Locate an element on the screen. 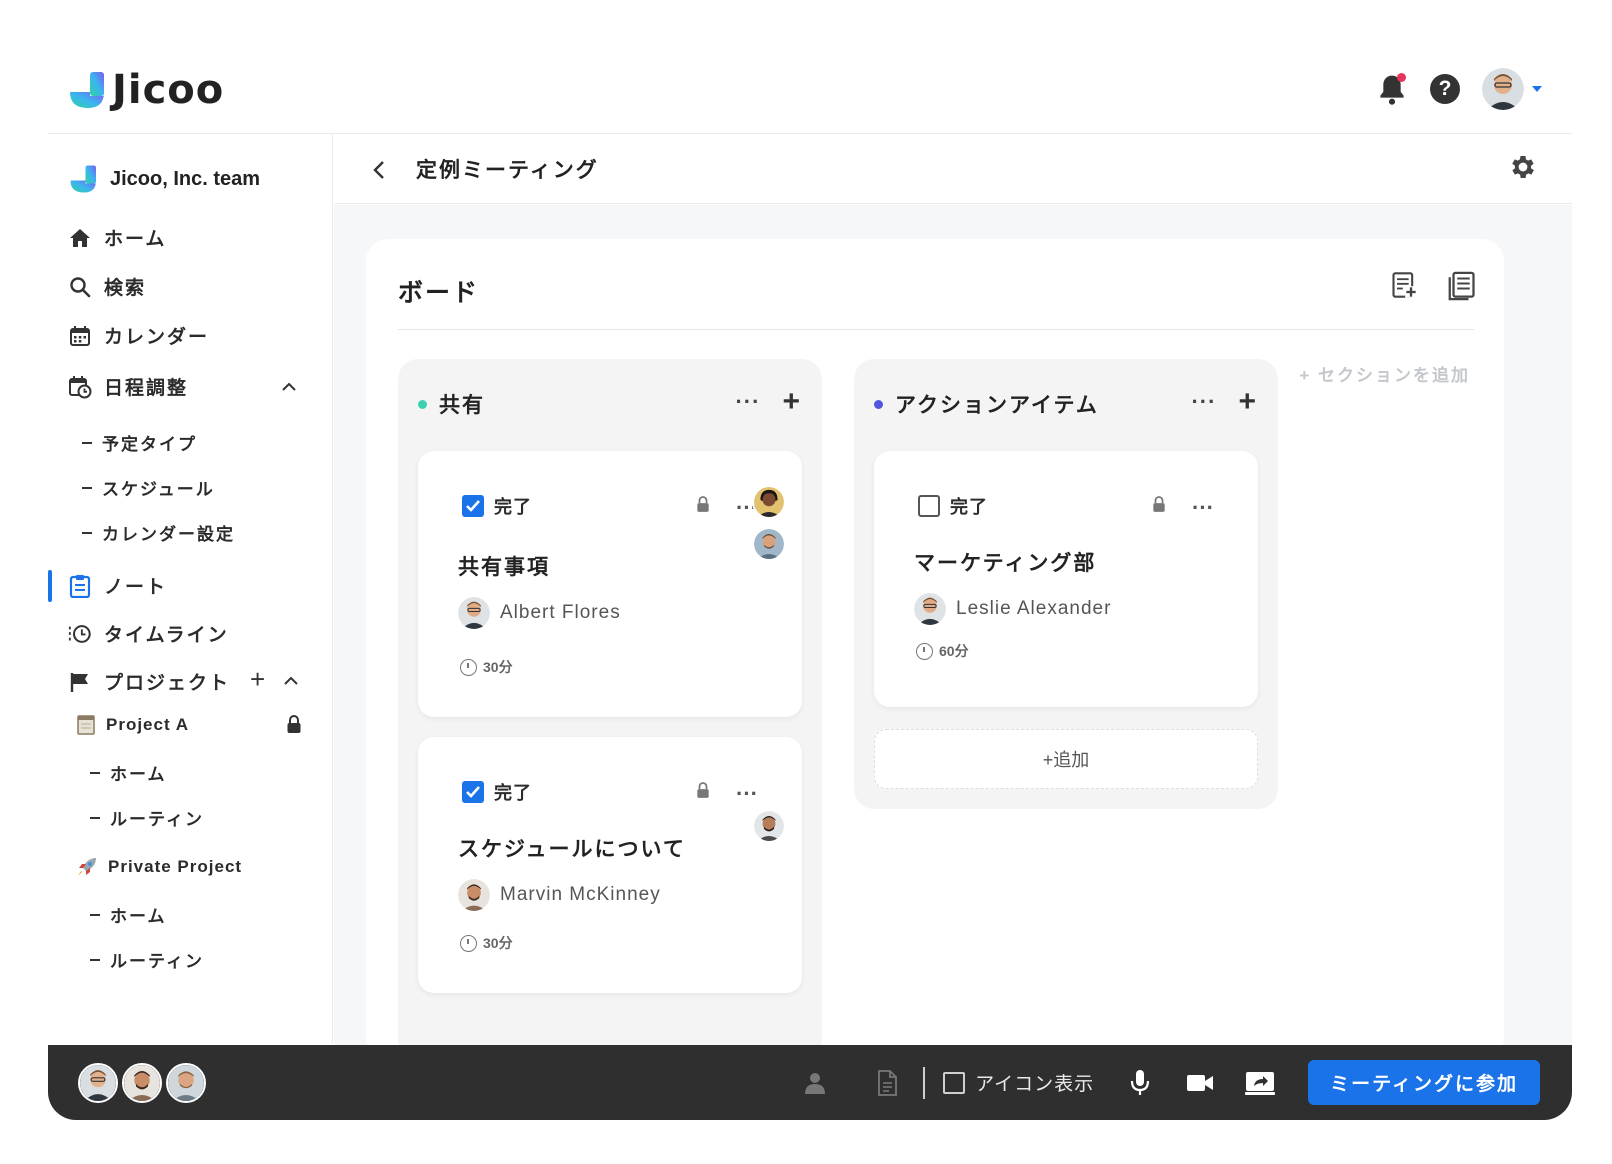 The width and height of the screenshot is (1612, 1164). presence-avatar is located at coordinates (769, 502).